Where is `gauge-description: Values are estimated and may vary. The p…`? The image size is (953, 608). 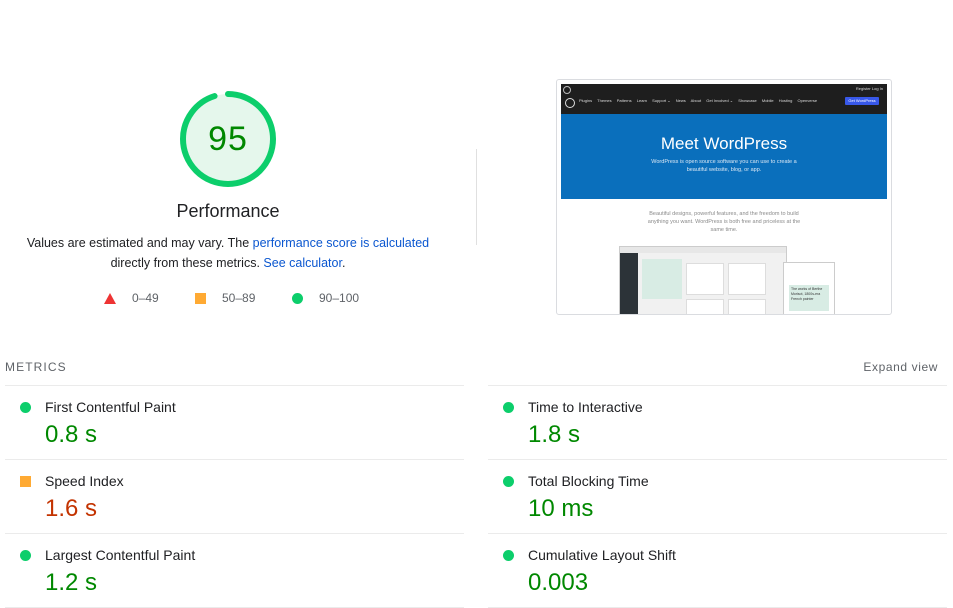 gauge-description: Values are estimated and may vary. The p… is located at coordinates (228, 253).